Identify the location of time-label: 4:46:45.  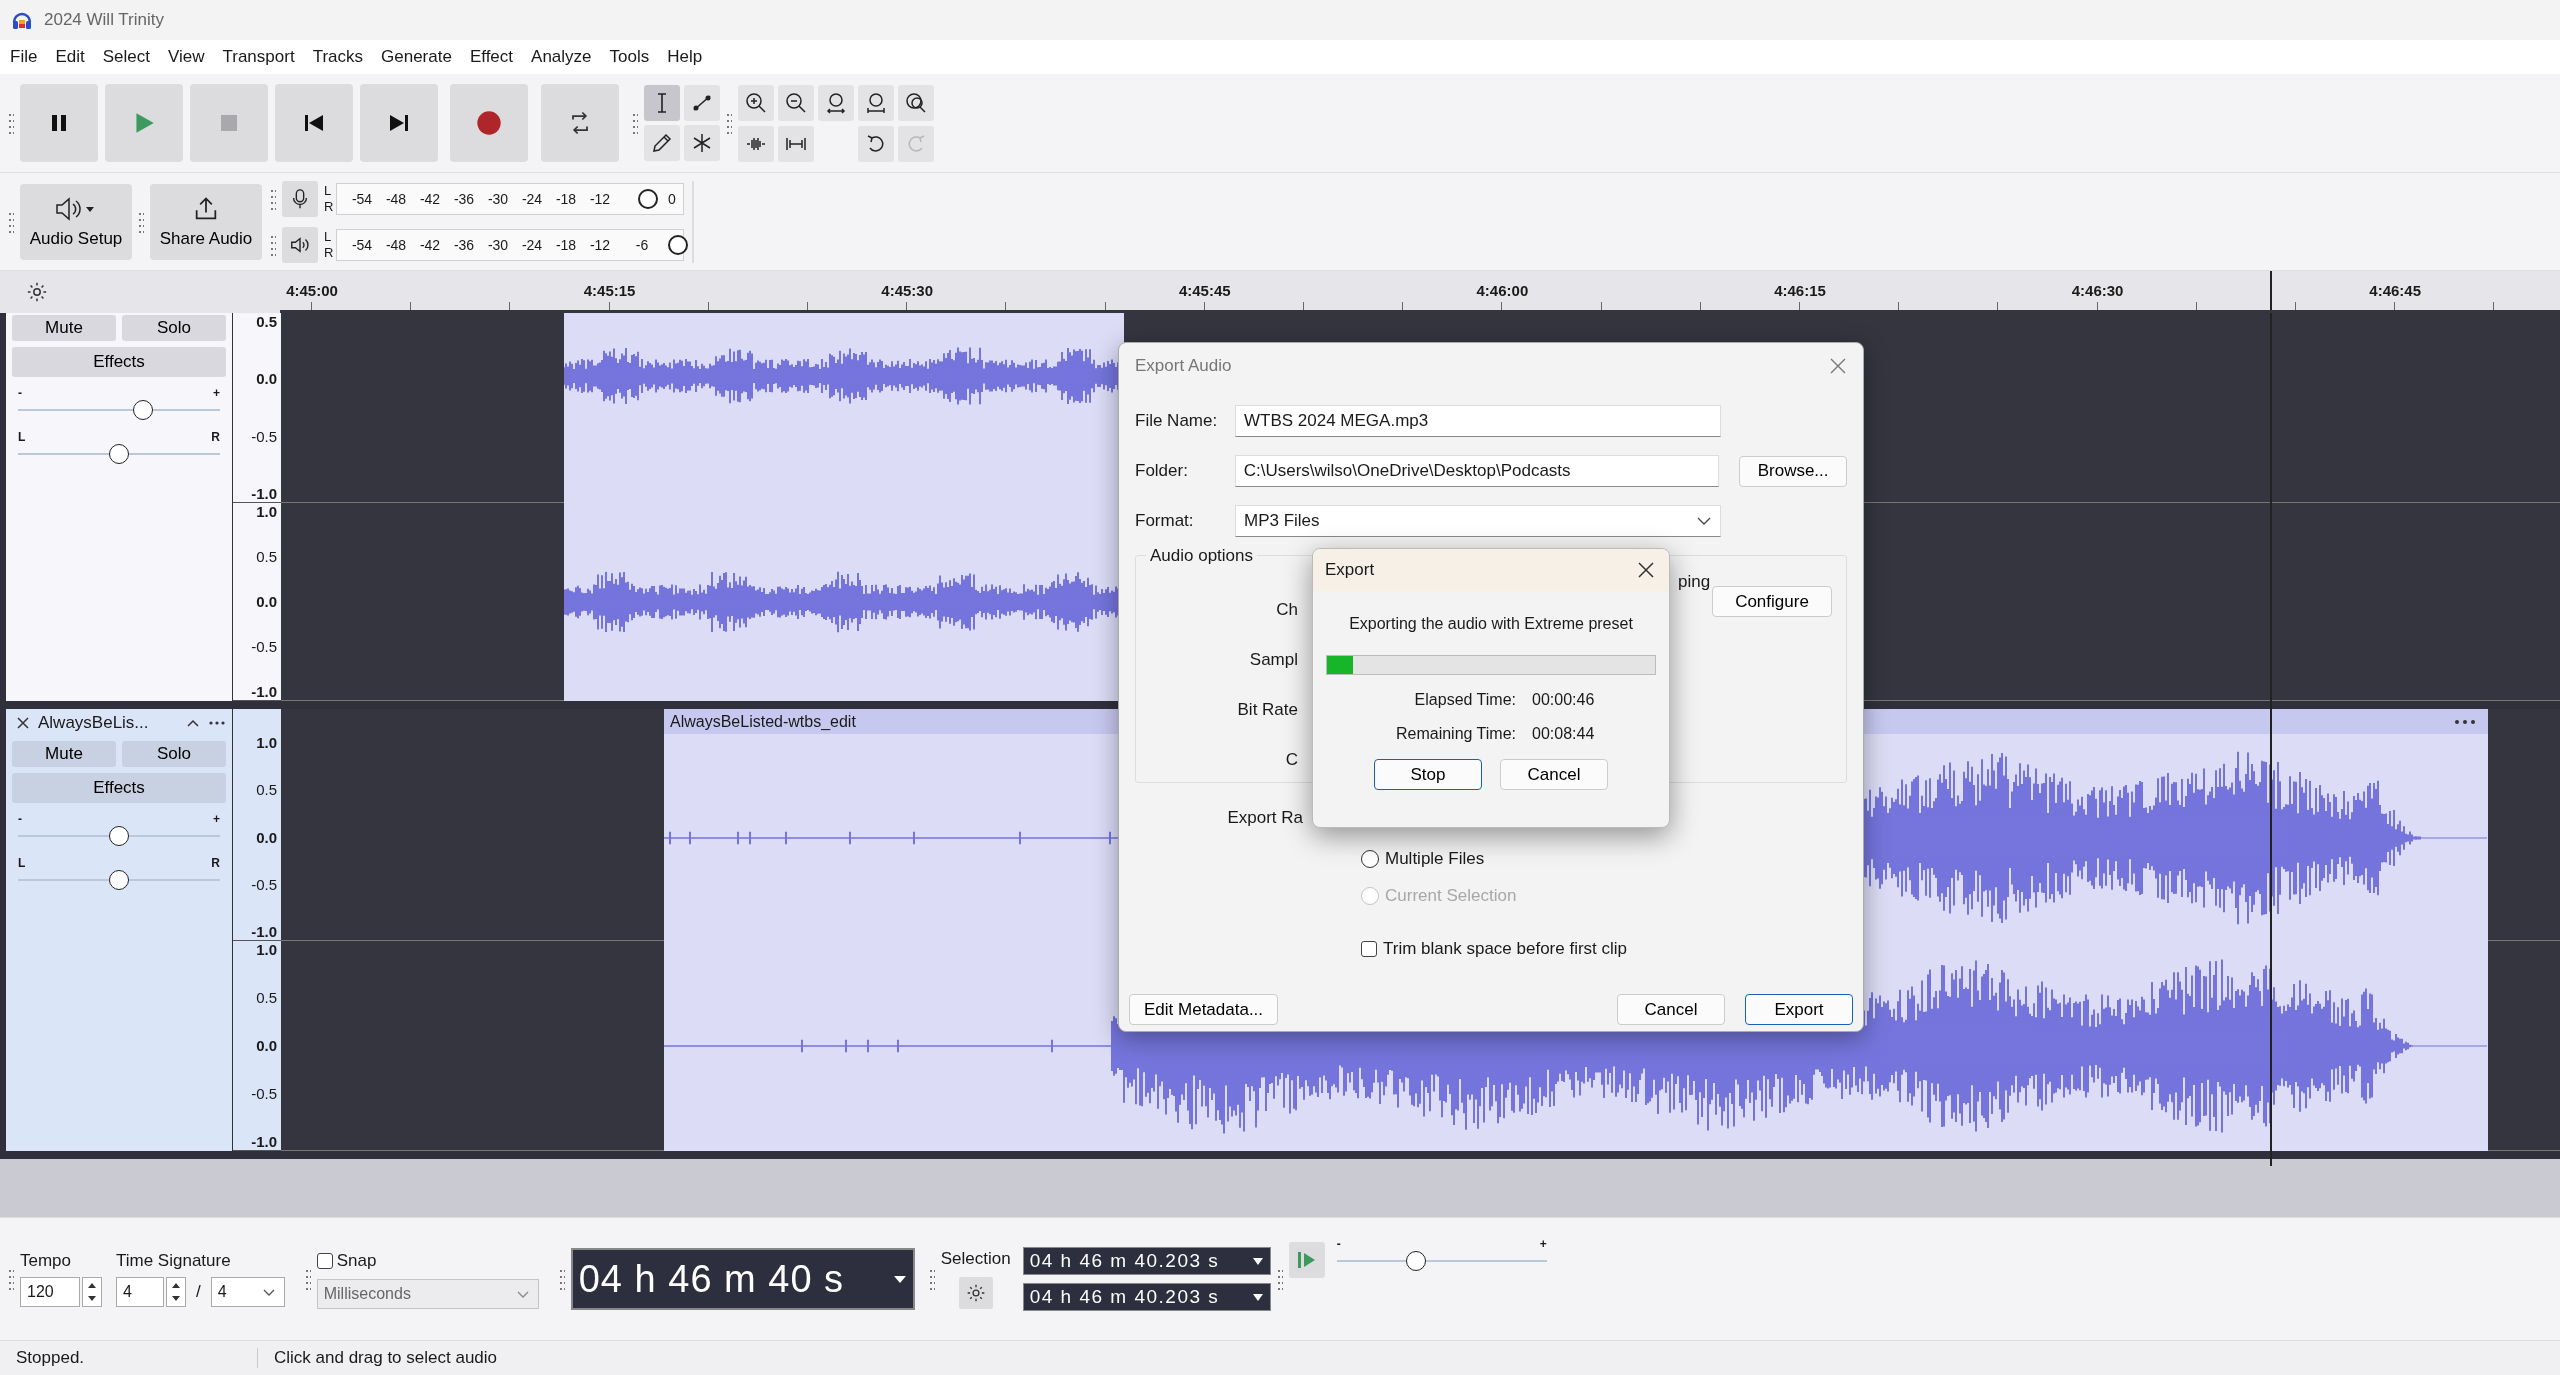
(2395, 290).